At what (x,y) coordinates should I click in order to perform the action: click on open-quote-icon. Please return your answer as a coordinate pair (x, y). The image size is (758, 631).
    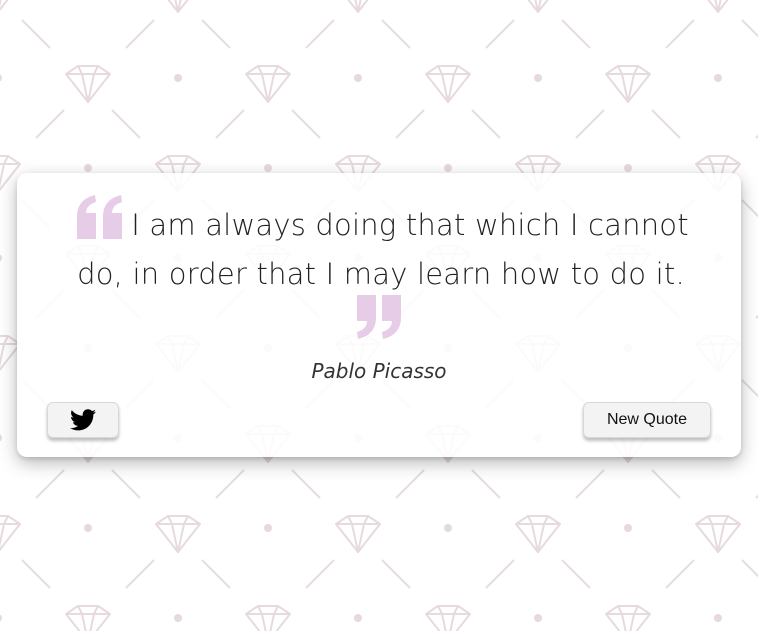
    Looking at the image, I should click on (100, 217).